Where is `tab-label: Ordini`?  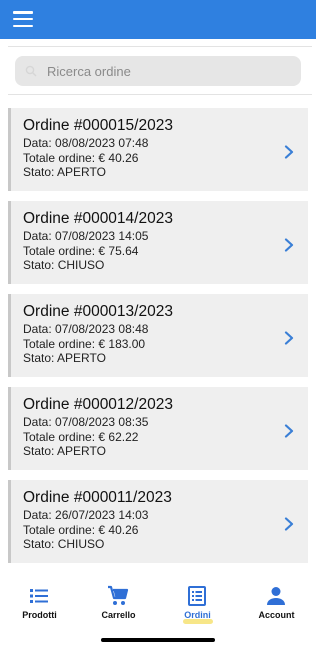
tab-label: Ordini is located at coordinates (197, 615).